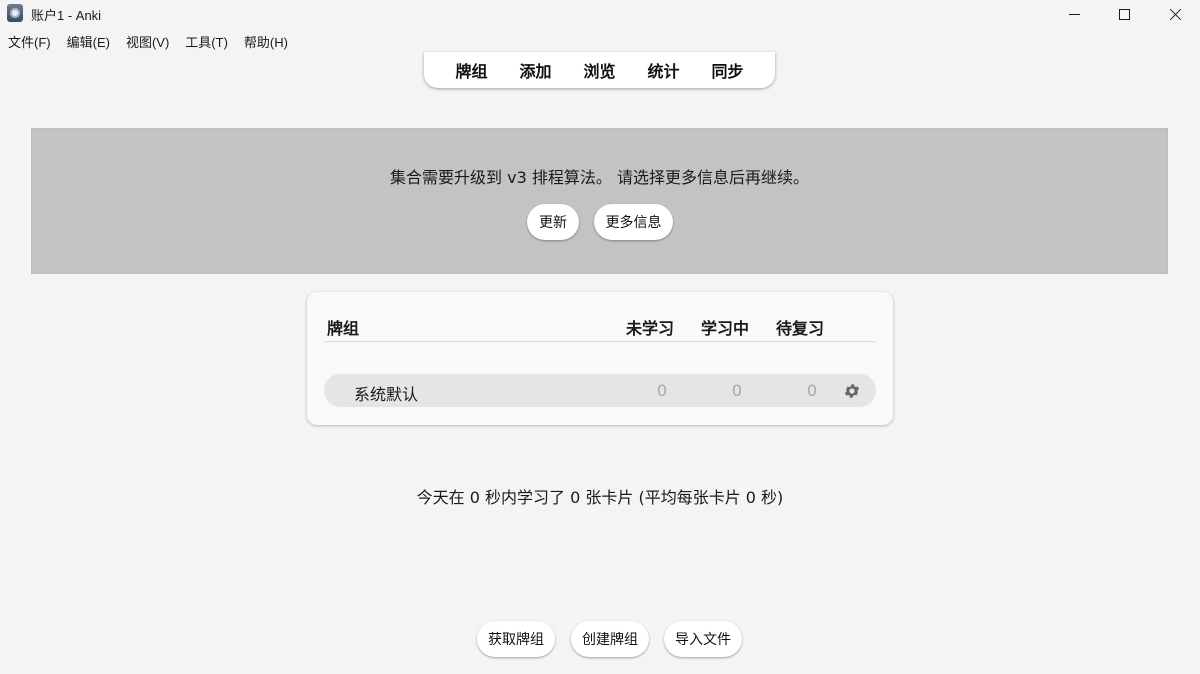 The width and height of the screenshot is (1200, 674). What do you see at coordinates (553, 222) in the screenshot?
I see `update-button: 更新` at bounding box center [553, 222].